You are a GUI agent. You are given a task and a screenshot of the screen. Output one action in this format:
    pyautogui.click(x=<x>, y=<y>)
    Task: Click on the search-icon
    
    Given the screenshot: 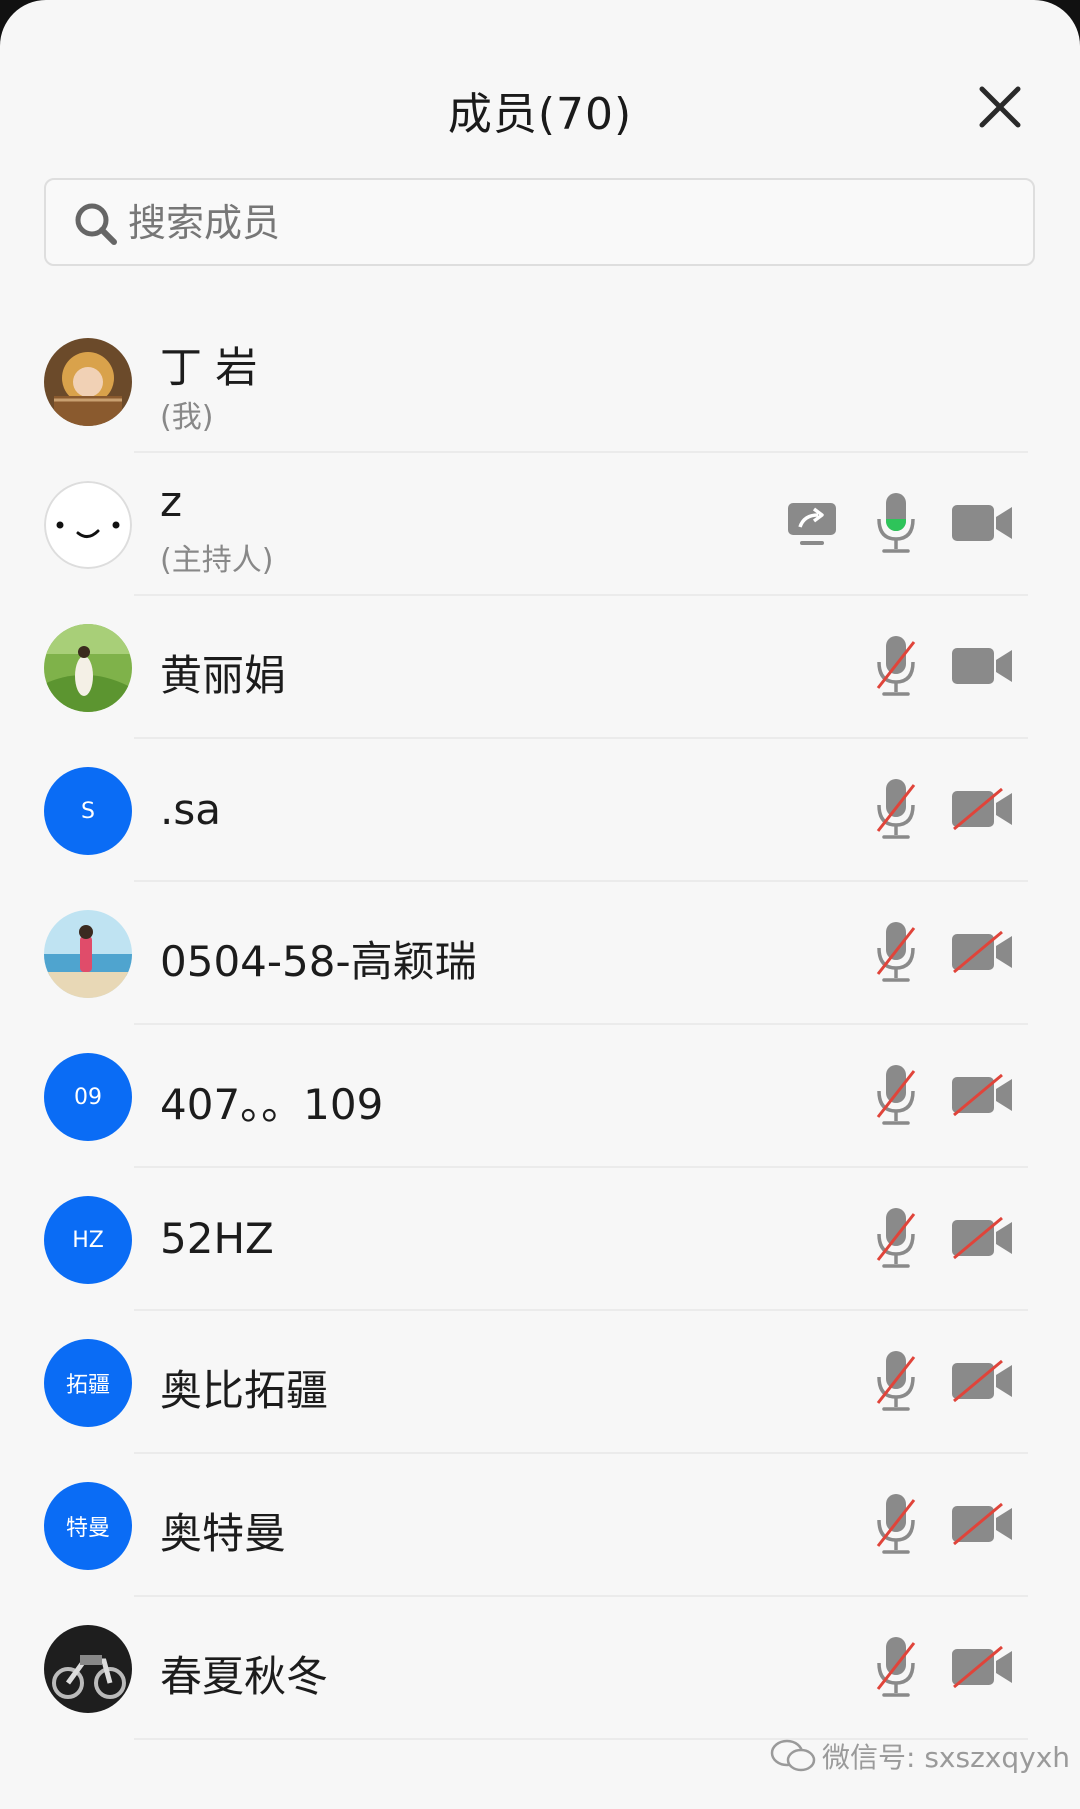 What is the action you would take?
    pyautogui.click(x=96, y=224)
    